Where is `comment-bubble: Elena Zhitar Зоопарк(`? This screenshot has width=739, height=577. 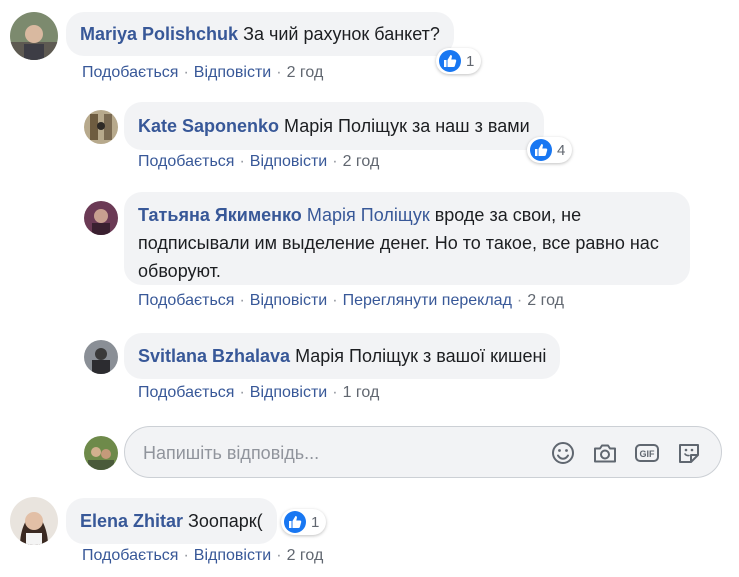
comment-bubble: Elena Zhitar Зоопарк( is located at coordinates (171, 521).